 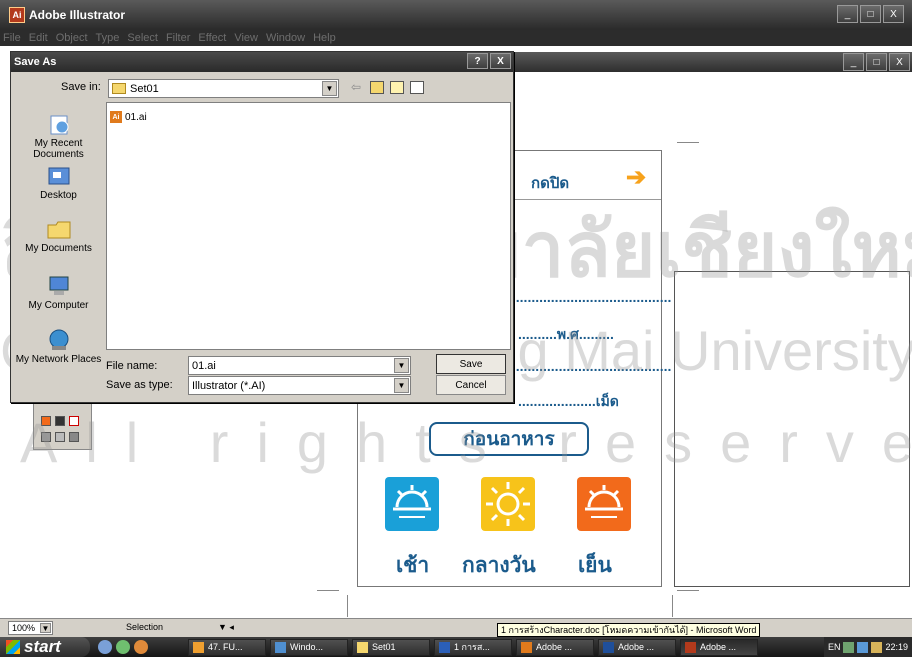 I want to click on quick-launch, so click(x=143, y=647).